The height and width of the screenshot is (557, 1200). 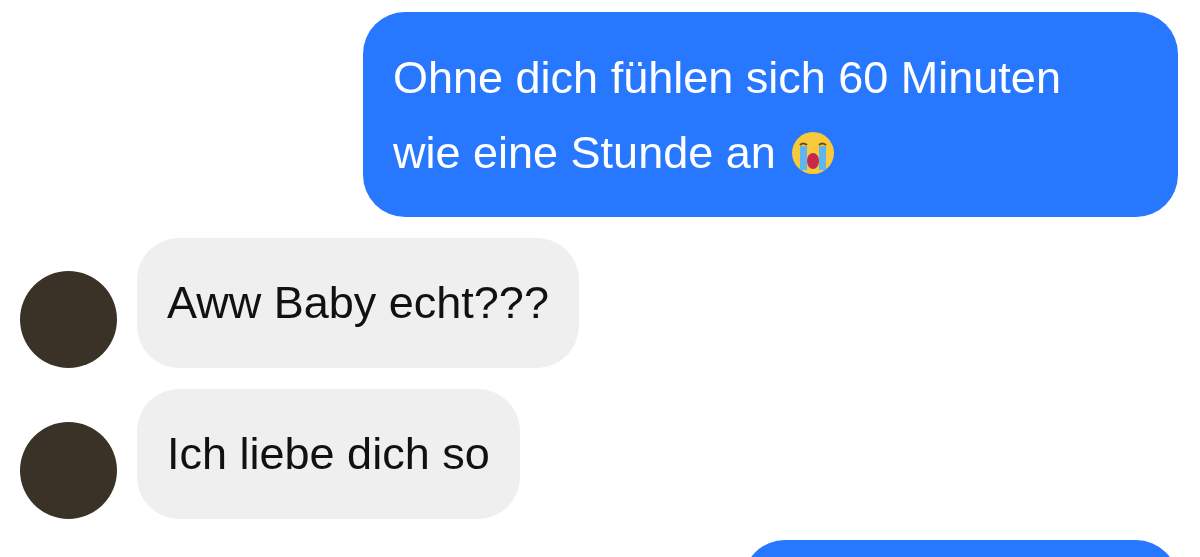 I want to click on received-message: Aww Baby echt???, so click(x=358, y=303).